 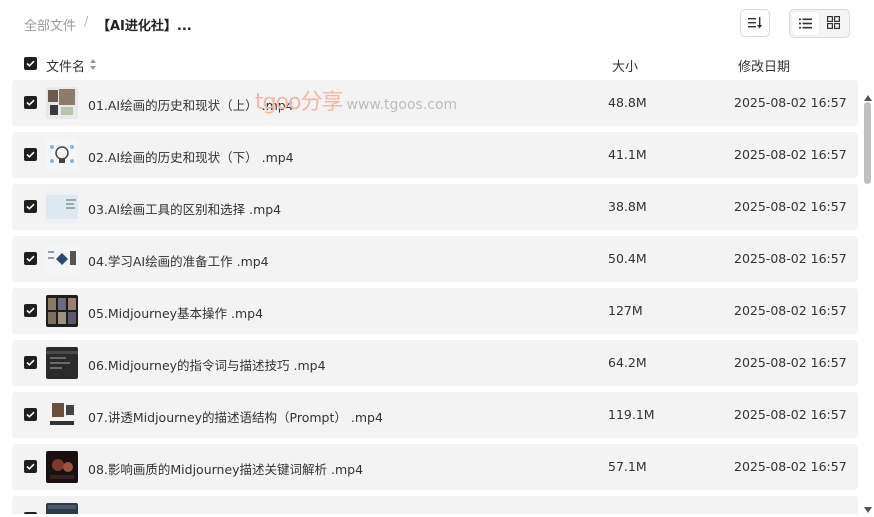 I want to click on scrollbar, so click(x=868, y=297).